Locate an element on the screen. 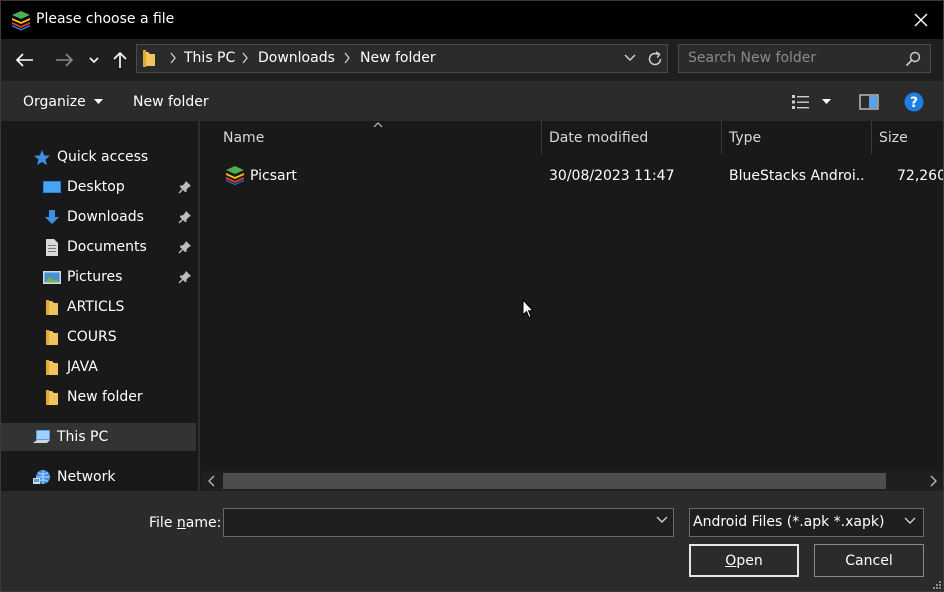  sidebar-item-label: Network is located at coordinates (86, 477).